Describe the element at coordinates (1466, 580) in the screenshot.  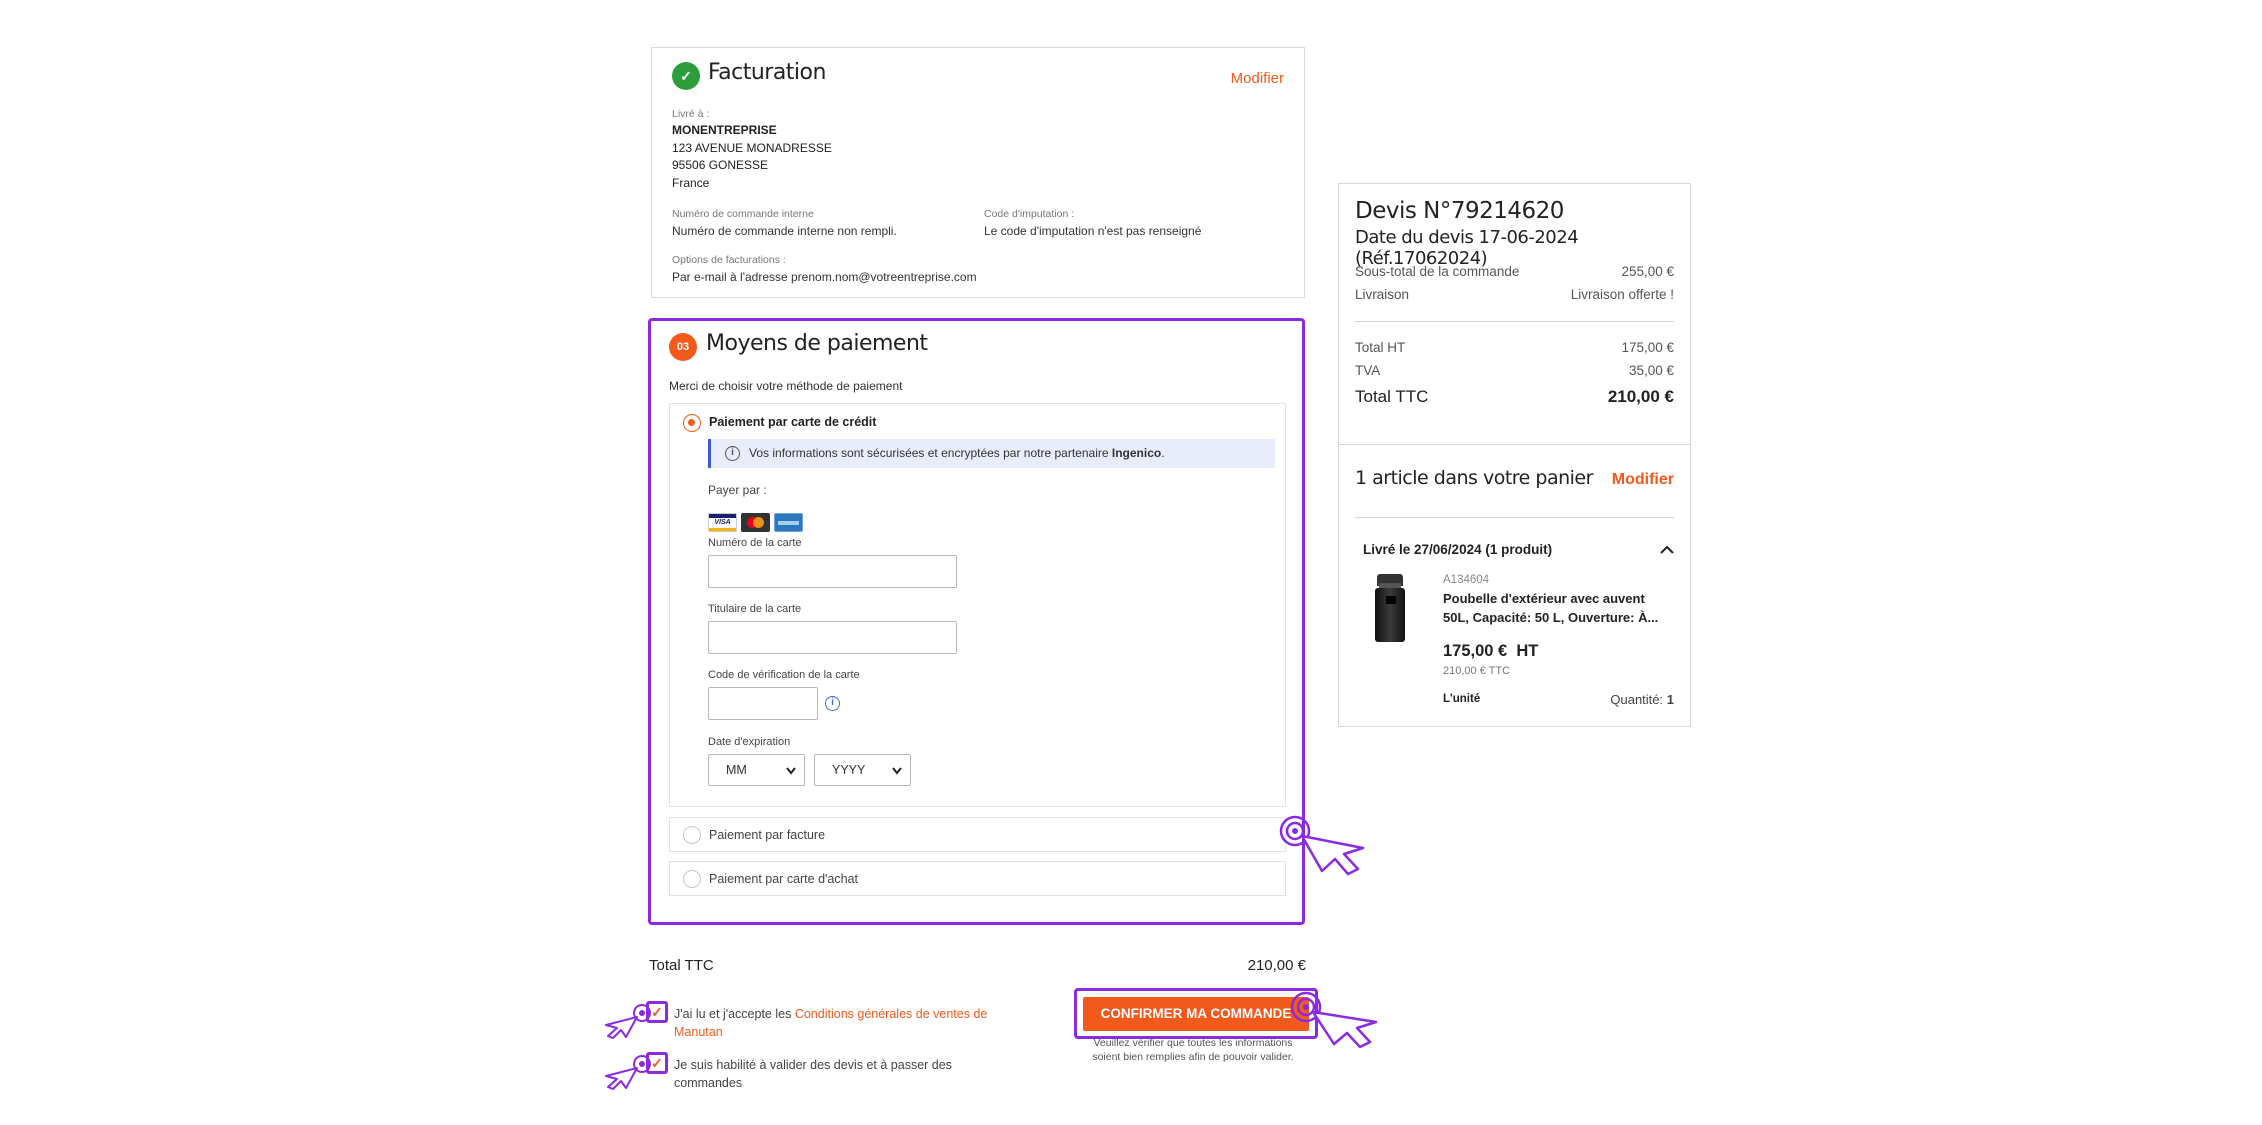
I see `product-ref: A134604` at that location.